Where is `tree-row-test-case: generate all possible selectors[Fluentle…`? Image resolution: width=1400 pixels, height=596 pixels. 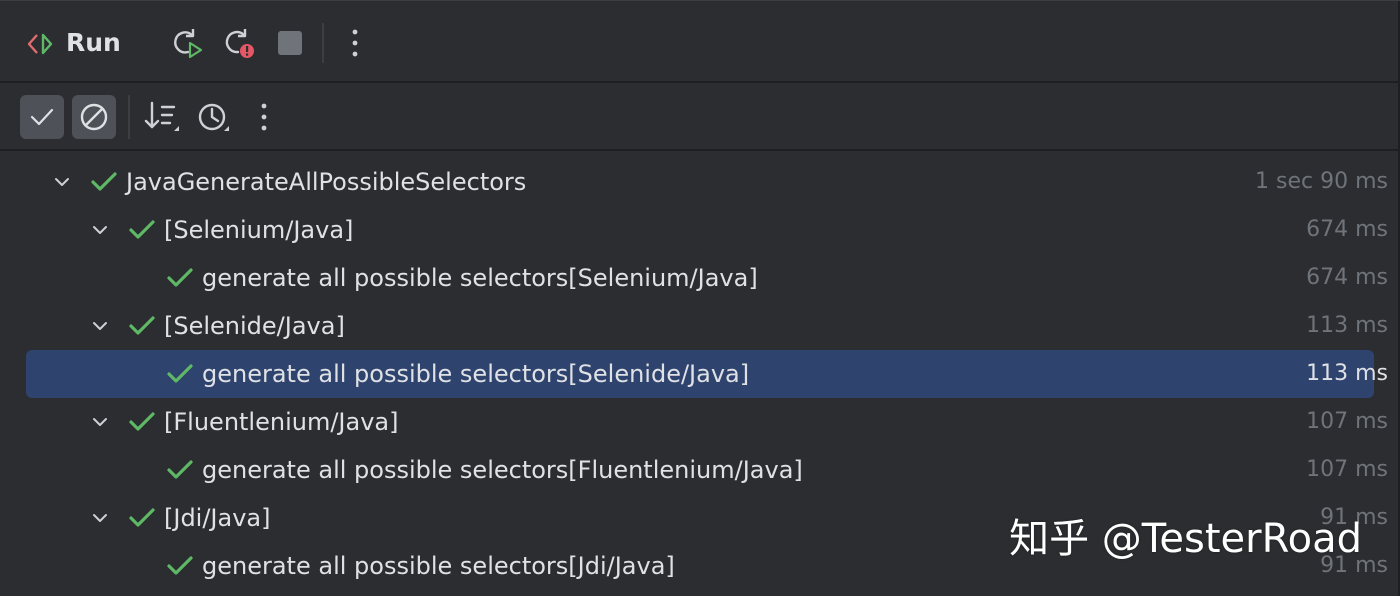
tree-row-test-case: generate all possible selectors[Fluentle… is located at coordinates (699, 470).